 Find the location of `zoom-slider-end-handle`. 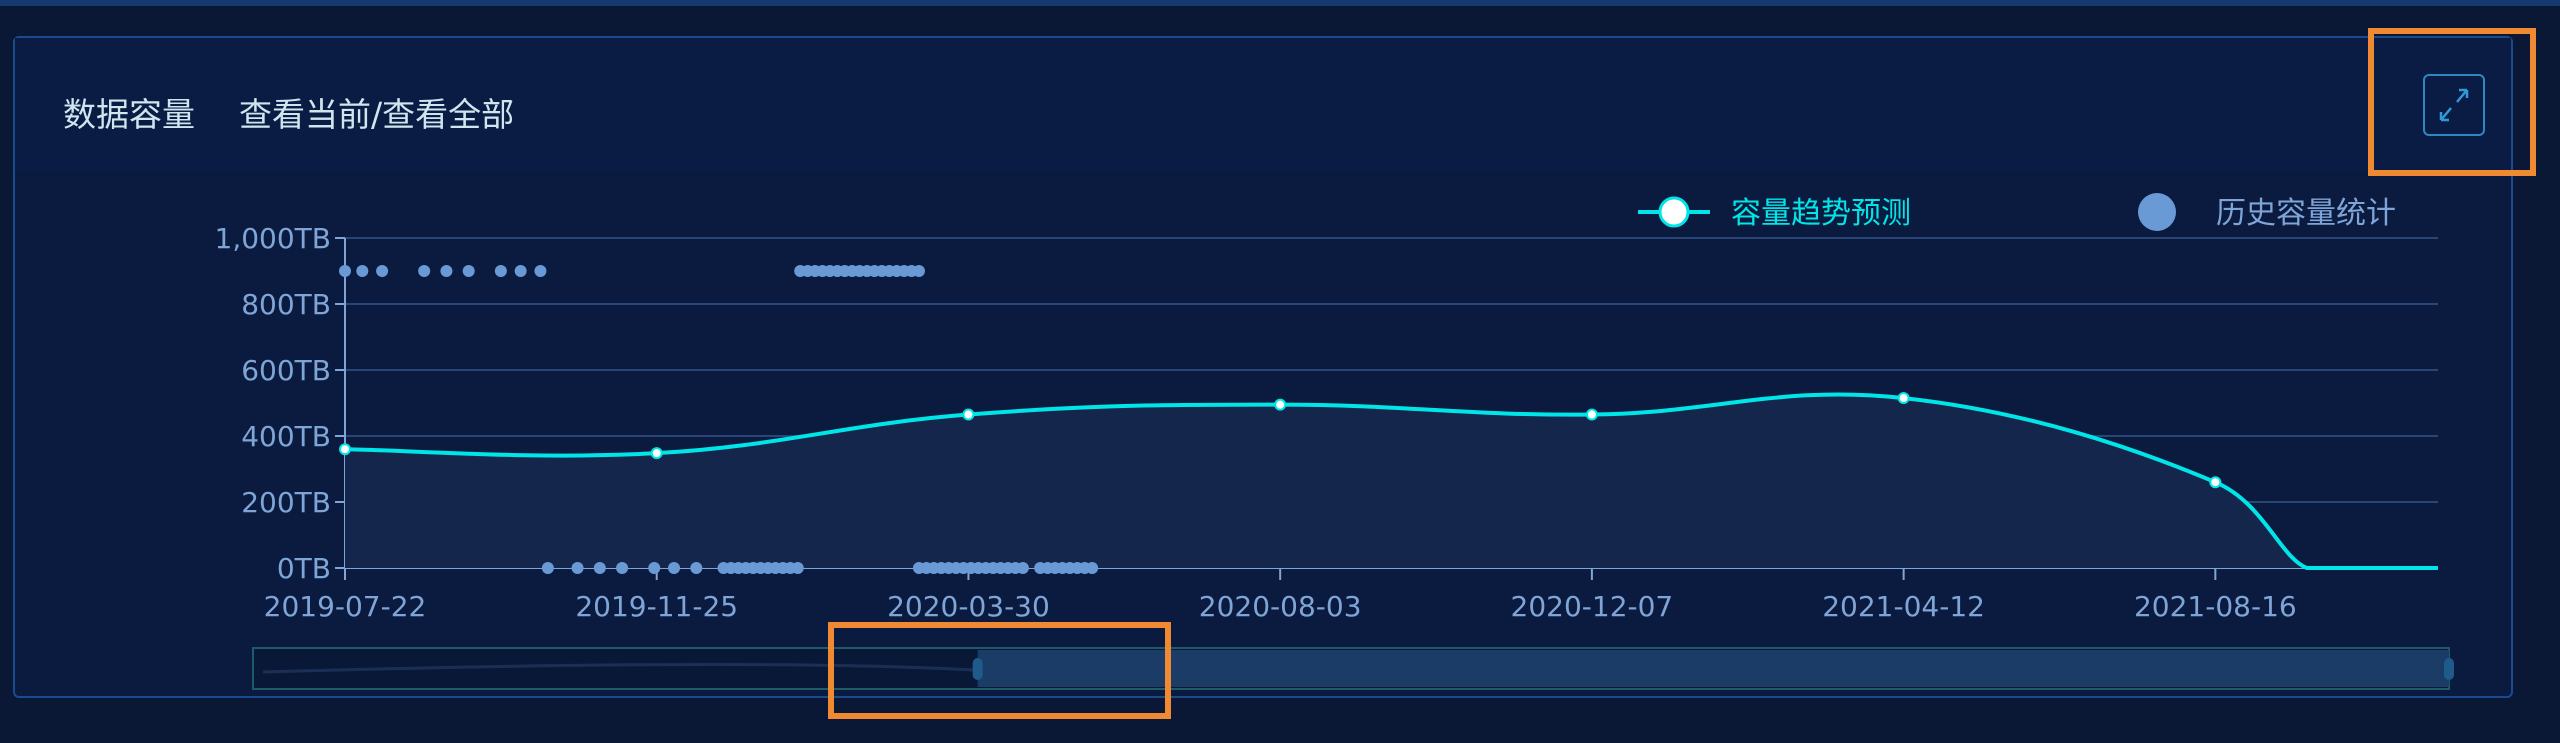

zoom-slider-end-handle is located at coordinates (2449, 669).